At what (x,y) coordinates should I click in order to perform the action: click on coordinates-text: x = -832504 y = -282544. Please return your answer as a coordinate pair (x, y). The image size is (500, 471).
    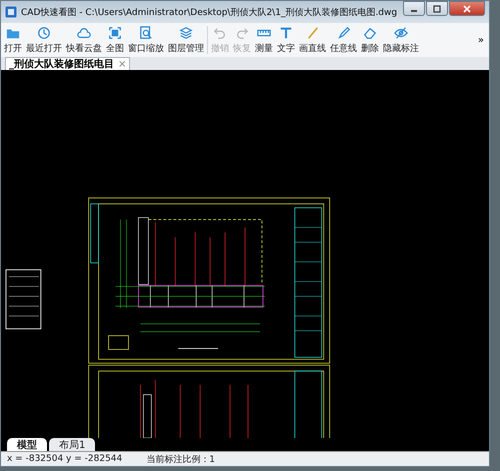
    Looking at the image, I should click on (64, 459).